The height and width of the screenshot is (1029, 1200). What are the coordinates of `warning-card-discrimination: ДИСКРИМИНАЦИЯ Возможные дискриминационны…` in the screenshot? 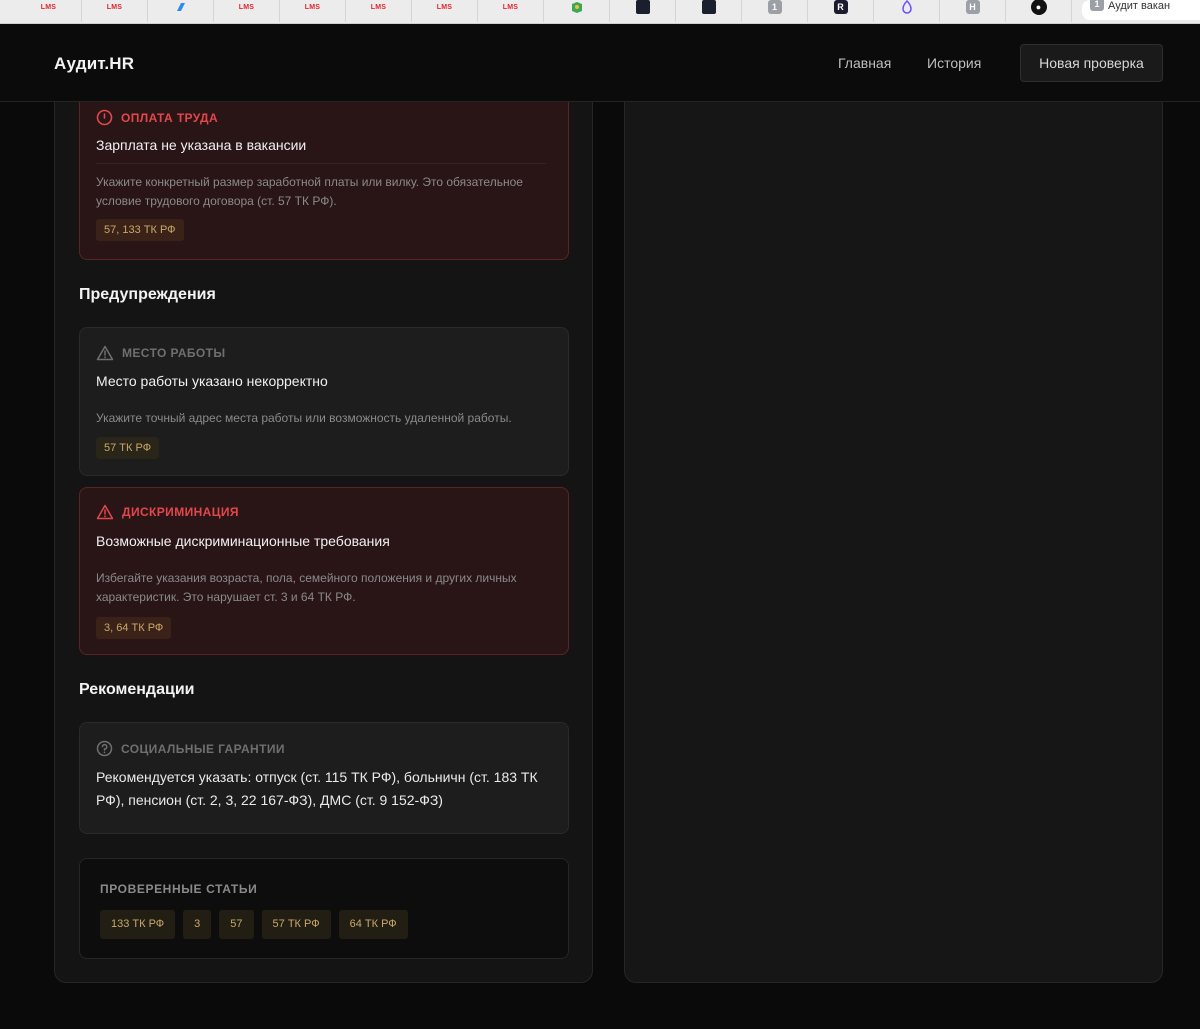 It's located at (324, 571).